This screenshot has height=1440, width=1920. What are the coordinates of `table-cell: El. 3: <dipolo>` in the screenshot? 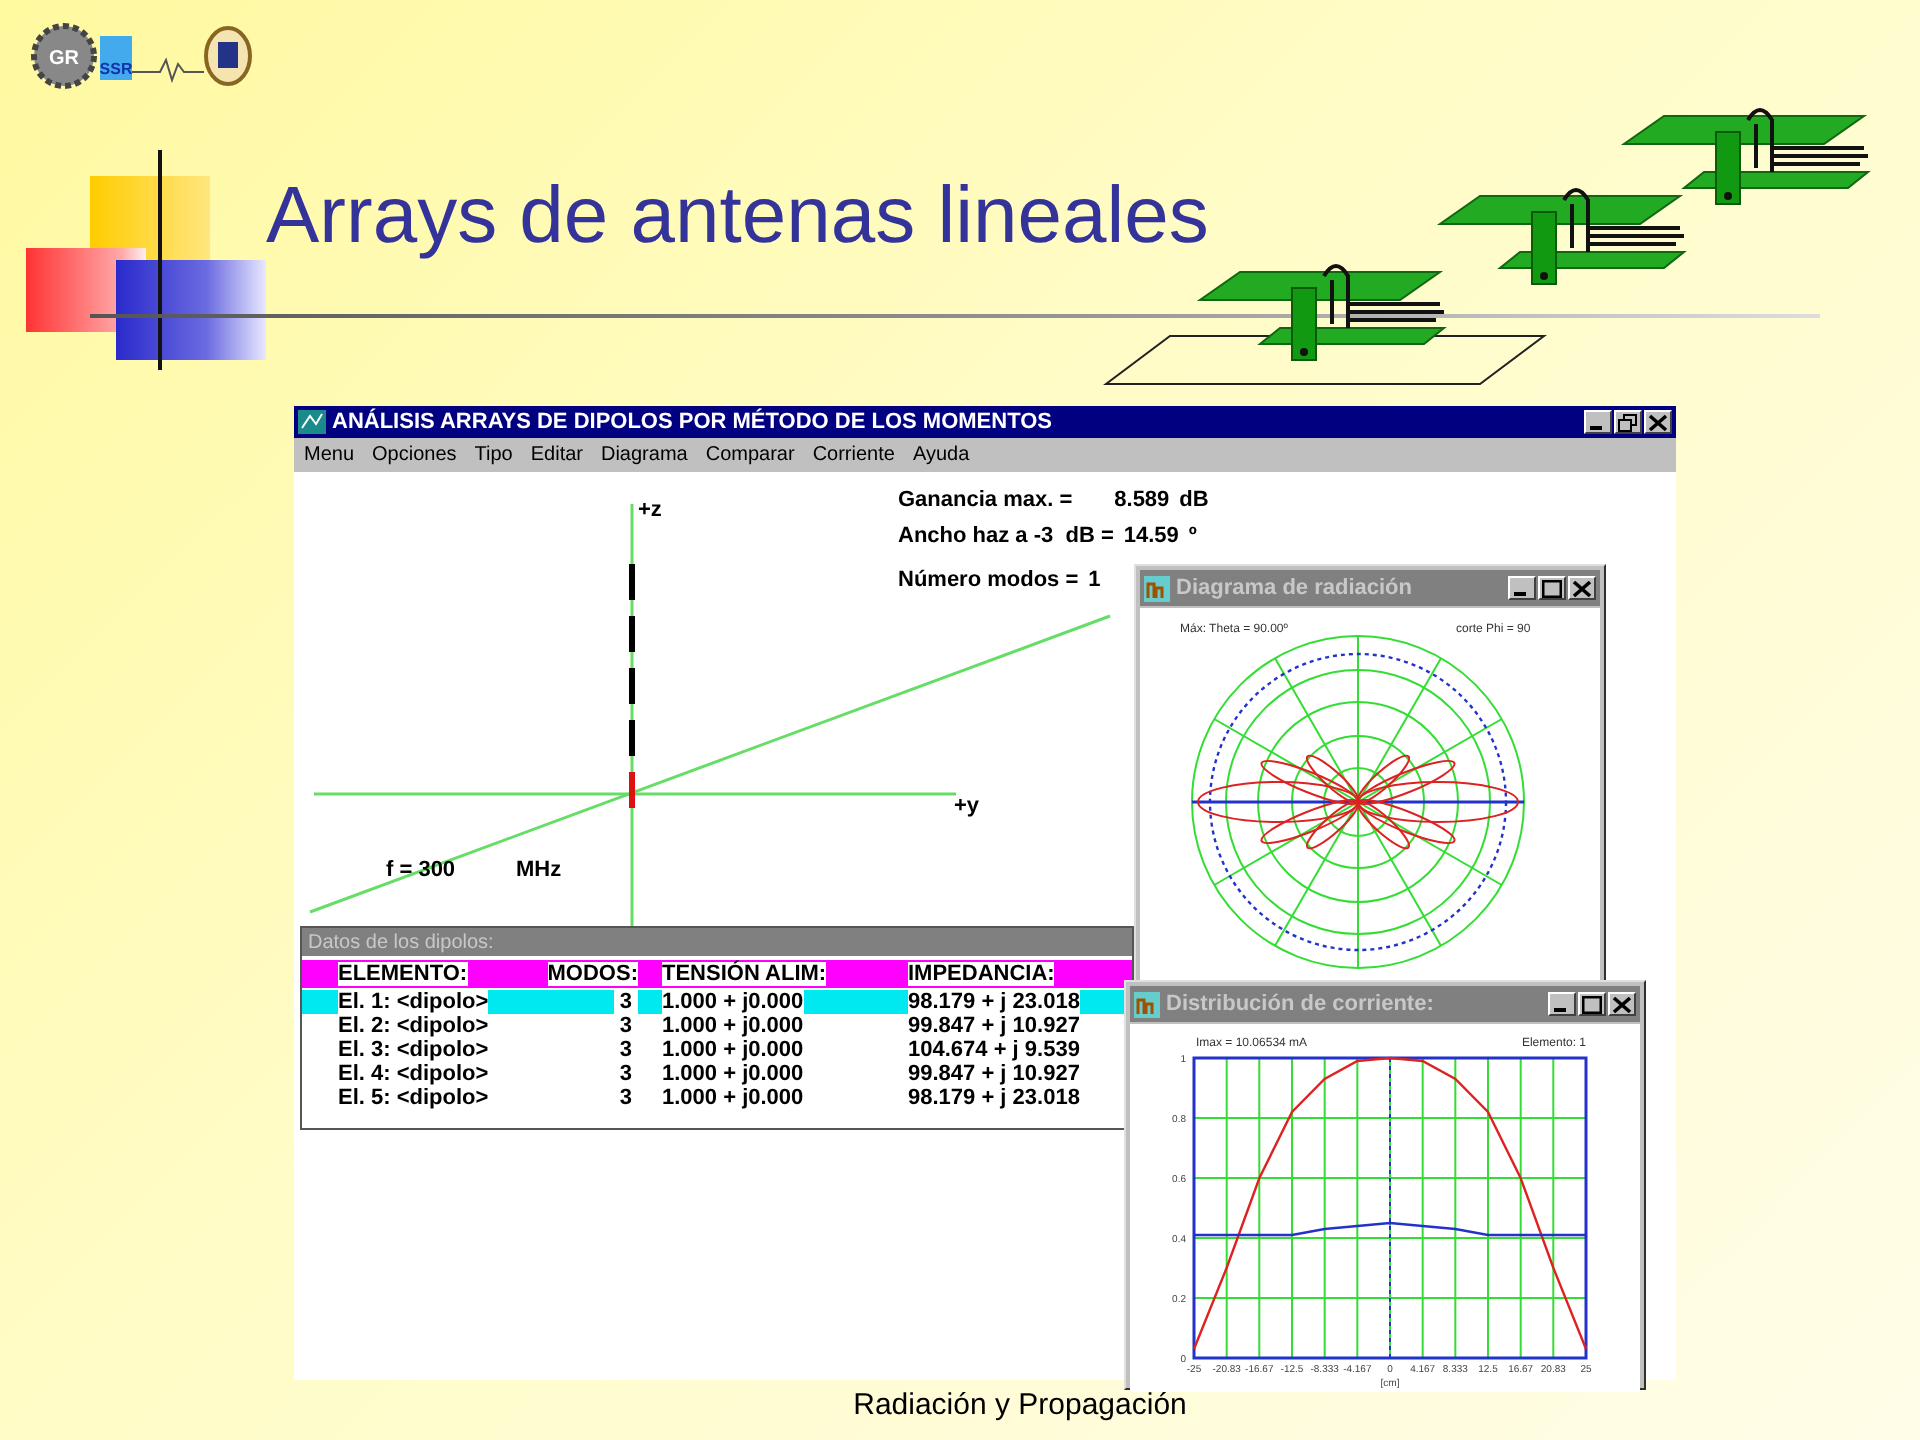 It's located at (413, 1050).